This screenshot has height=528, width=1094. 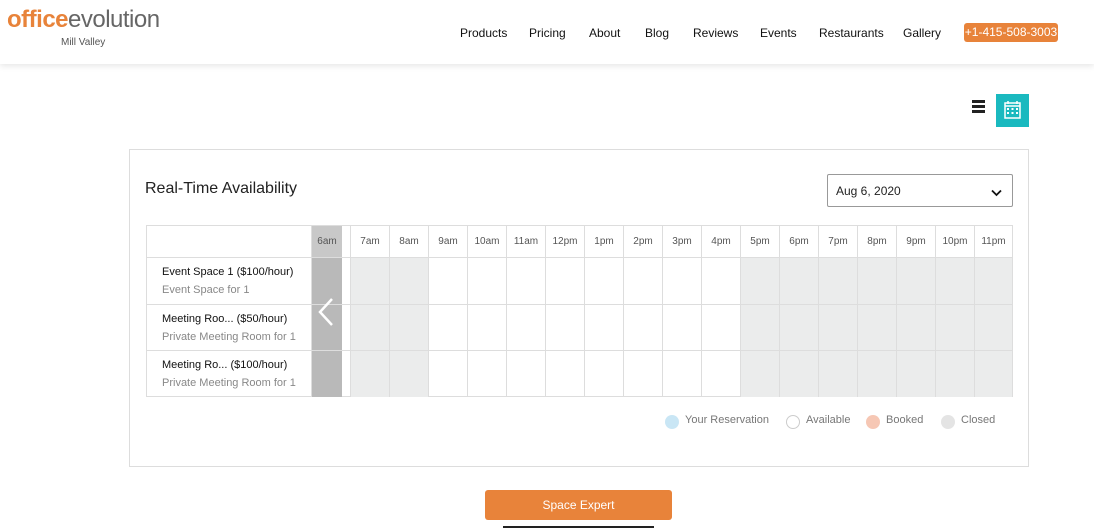 I want to click on hour-header: 7pm, so click(x=837, y=241).